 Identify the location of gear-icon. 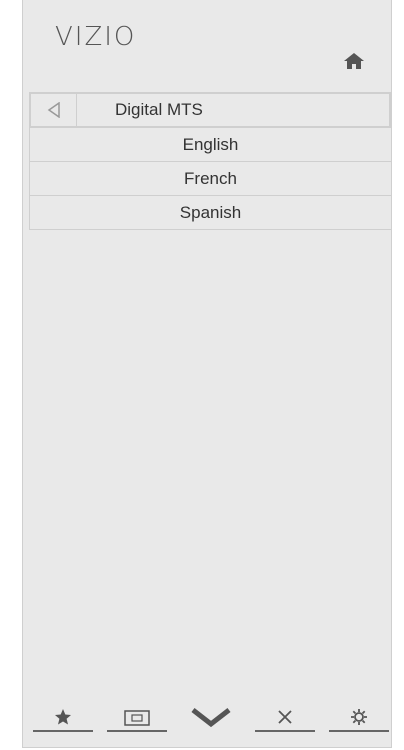
(359, 717).